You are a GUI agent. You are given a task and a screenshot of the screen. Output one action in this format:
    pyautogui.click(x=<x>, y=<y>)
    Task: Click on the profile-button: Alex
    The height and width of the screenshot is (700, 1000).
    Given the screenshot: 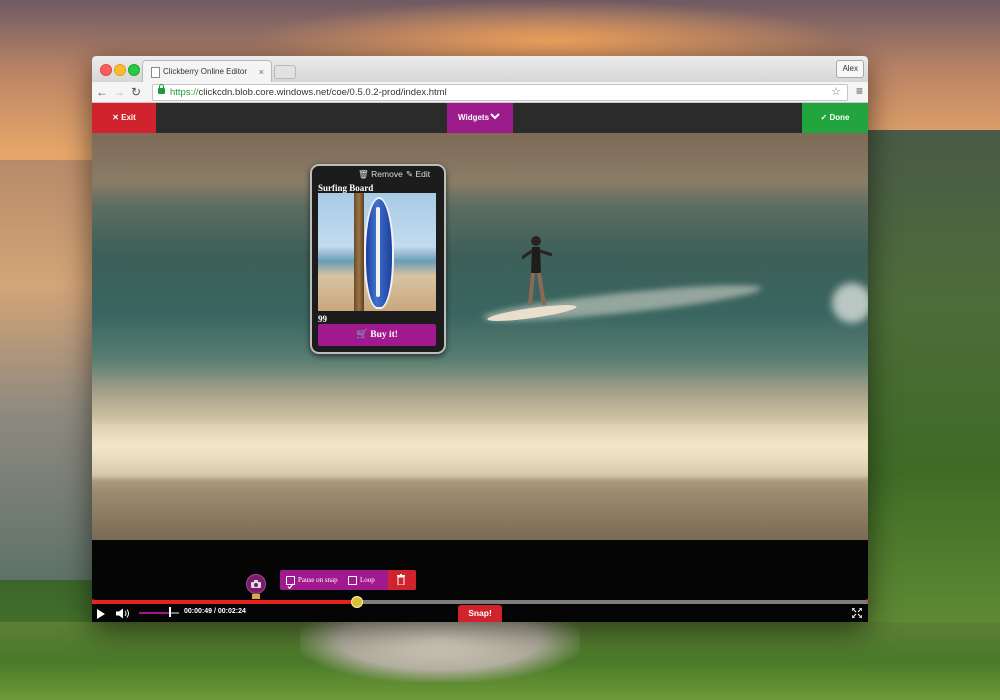 What is the action you would take?
    pyautogui.click(x=850, y=69)
    